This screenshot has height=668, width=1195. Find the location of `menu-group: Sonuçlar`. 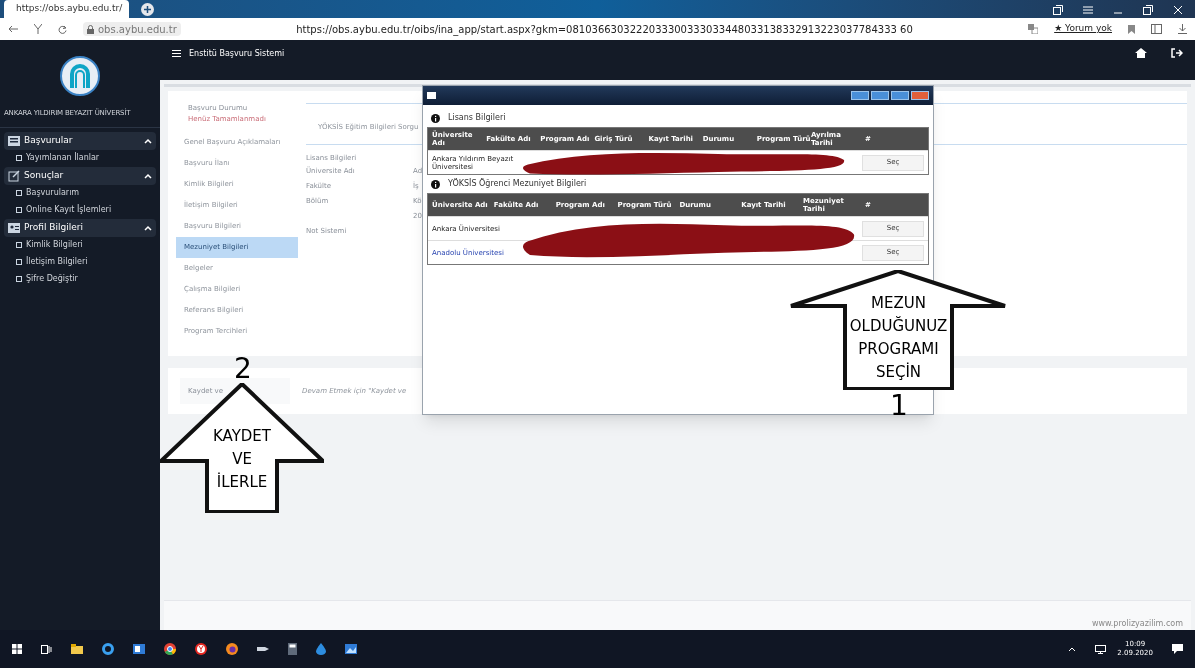

menu-group: Sonuçlar is located at coordinates (80, 175).